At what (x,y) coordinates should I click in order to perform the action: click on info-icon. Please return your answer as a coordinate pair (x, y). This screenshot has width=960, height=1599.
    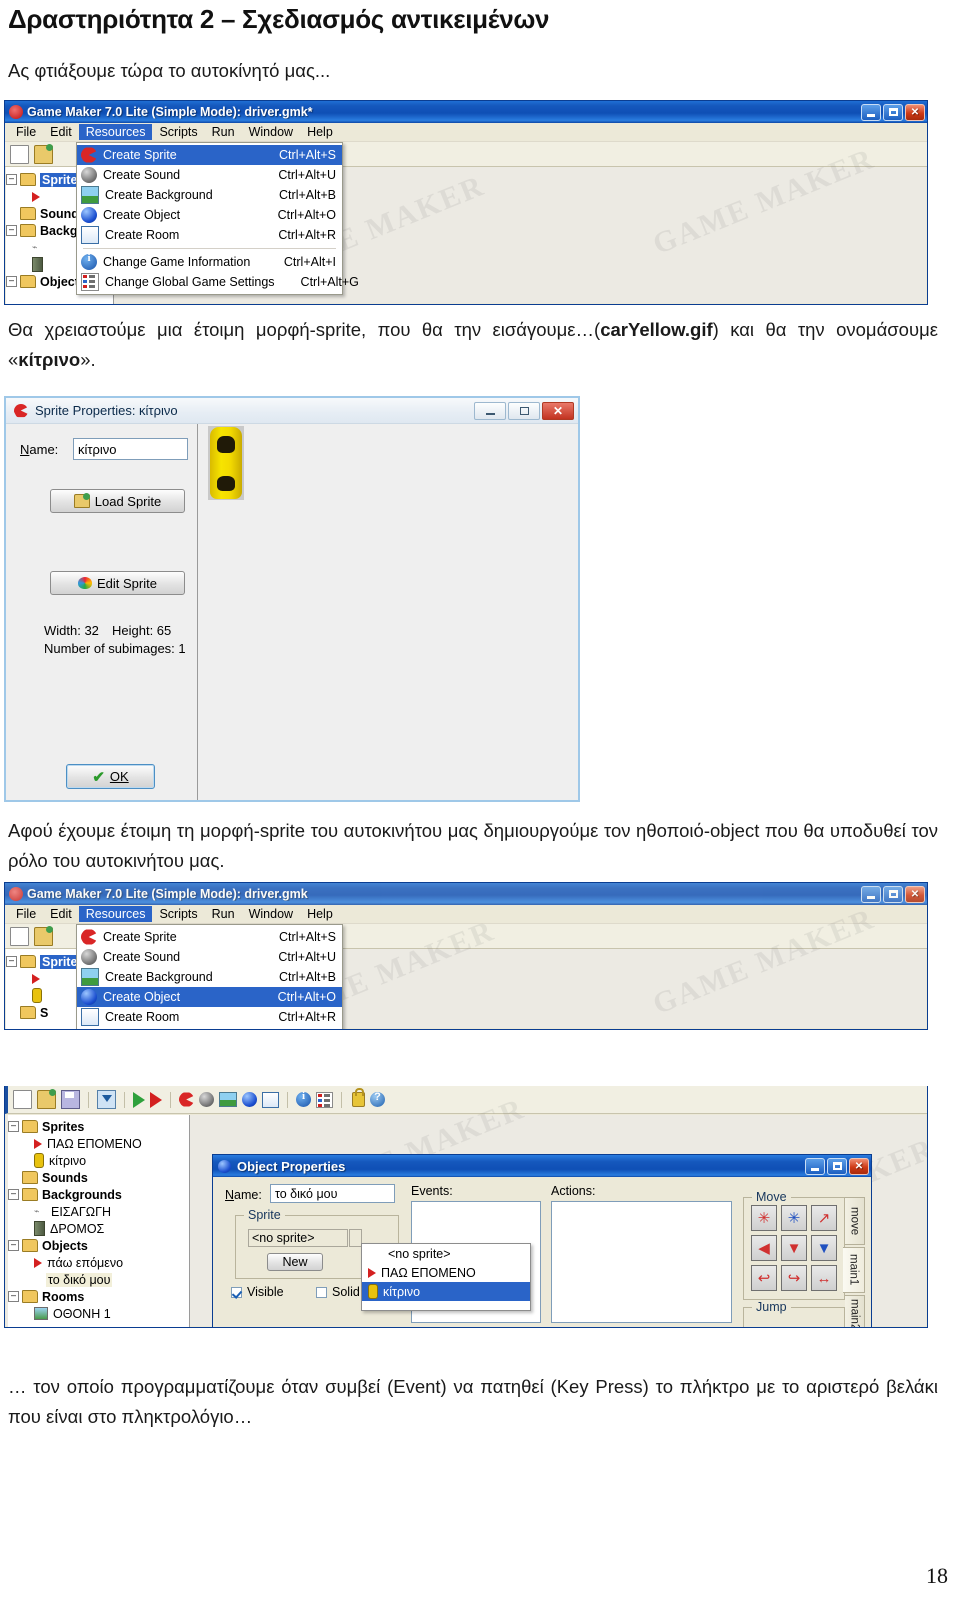
    Looking at the image, I should click on (303, 1098).